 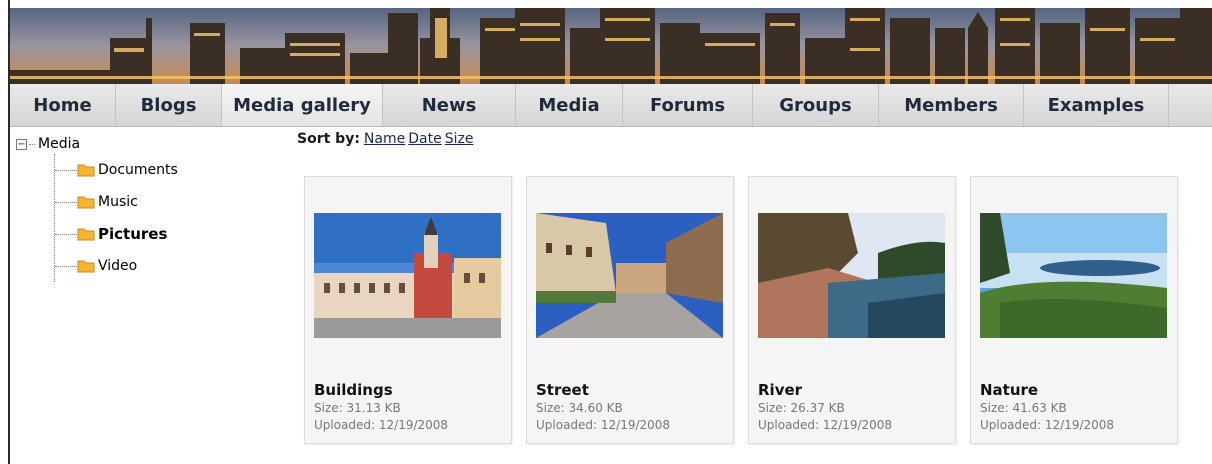 What do you see at coordinates (381, 390) in the screenshot?
I see `card-title: Buildings` at bounding box center [381, 390].